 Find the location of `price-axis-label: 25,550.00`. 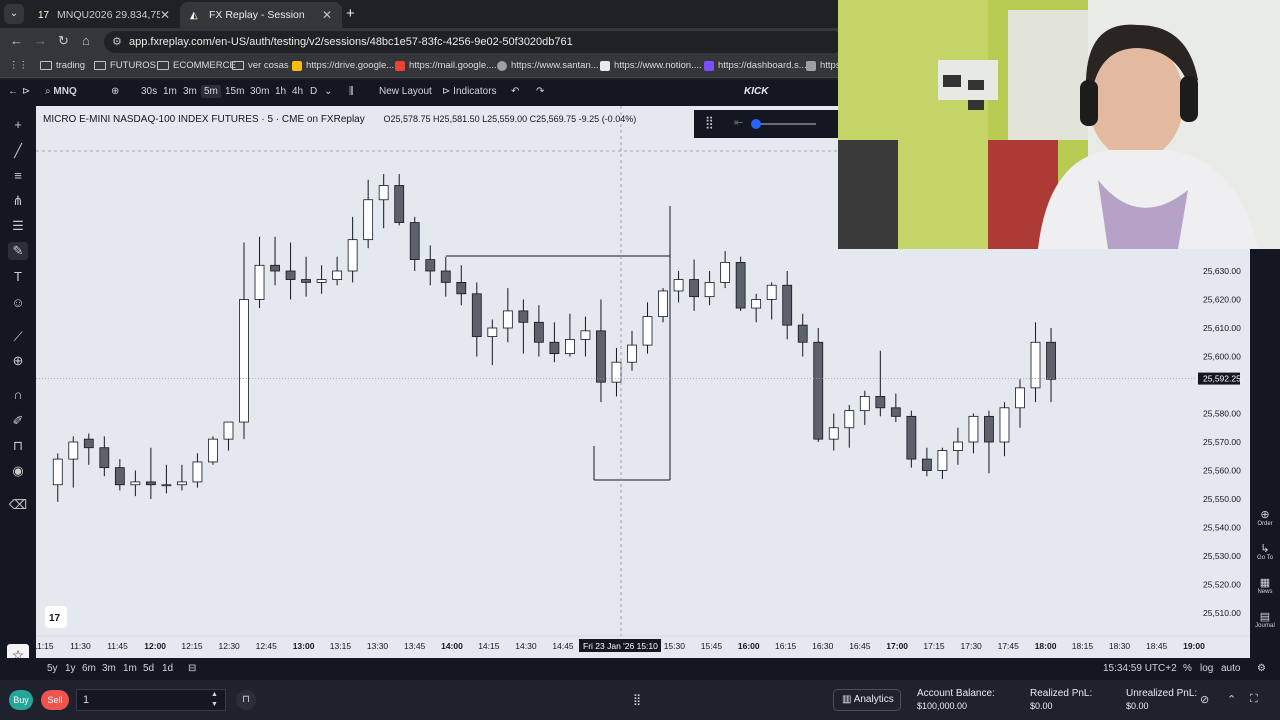

price-axis-label: 25,550.00 is located at coordinates (1222, 499).